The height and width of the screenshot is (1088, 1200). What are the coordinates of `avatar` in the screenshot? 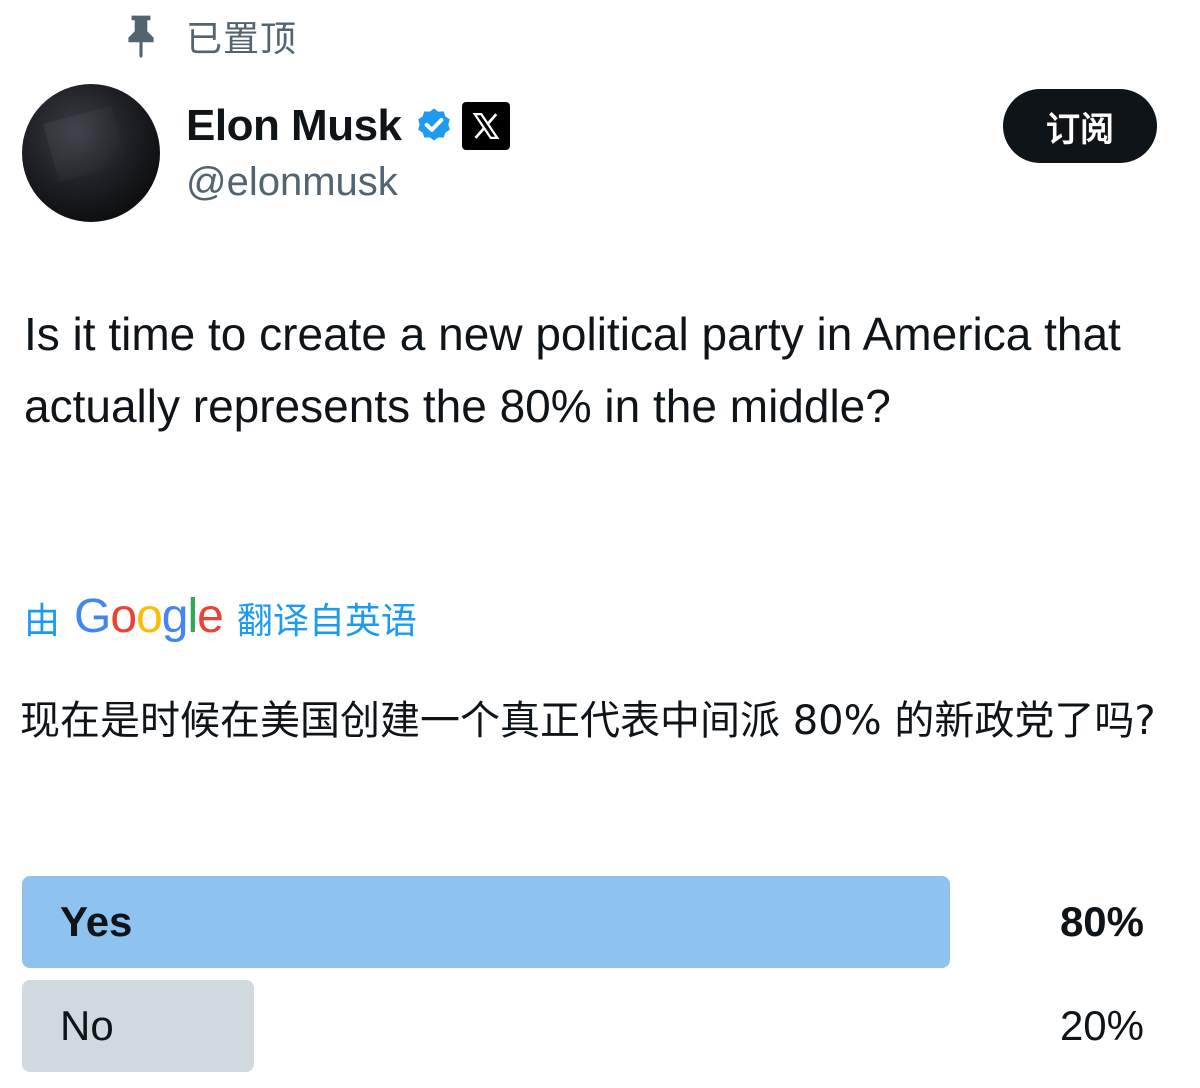 It's located at (91, 153).